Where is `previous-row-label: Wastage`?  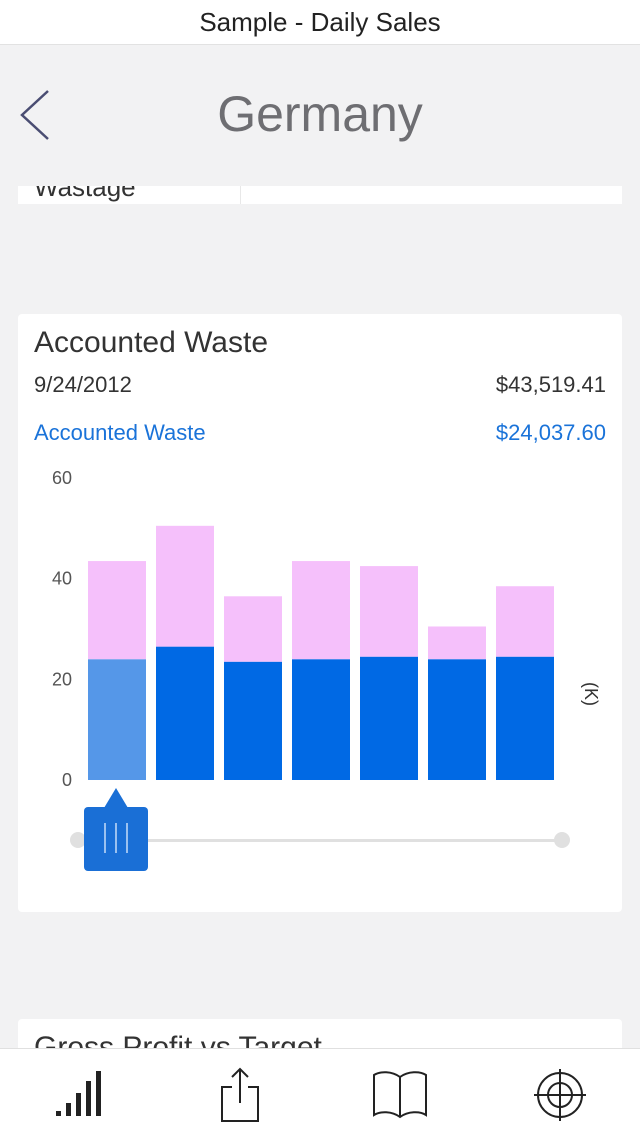 previous-row-label: Wastage is located at coordinates (85, 194).